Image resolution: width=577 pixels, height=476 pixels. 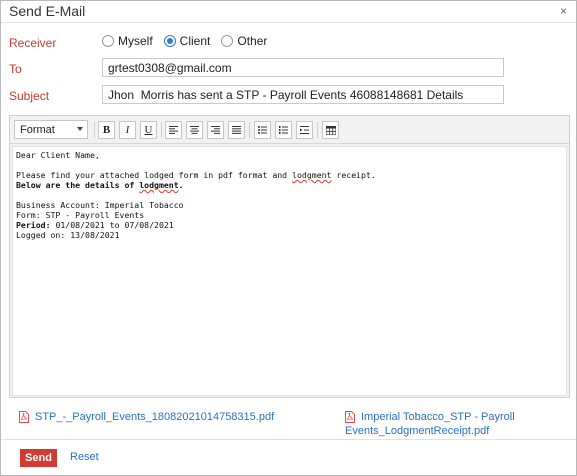 What do you see at coordinates (288, 12) in the screenshot?
I see `dialog-title-bar: Send E-Mail ×` at bounding box center [288, 12].